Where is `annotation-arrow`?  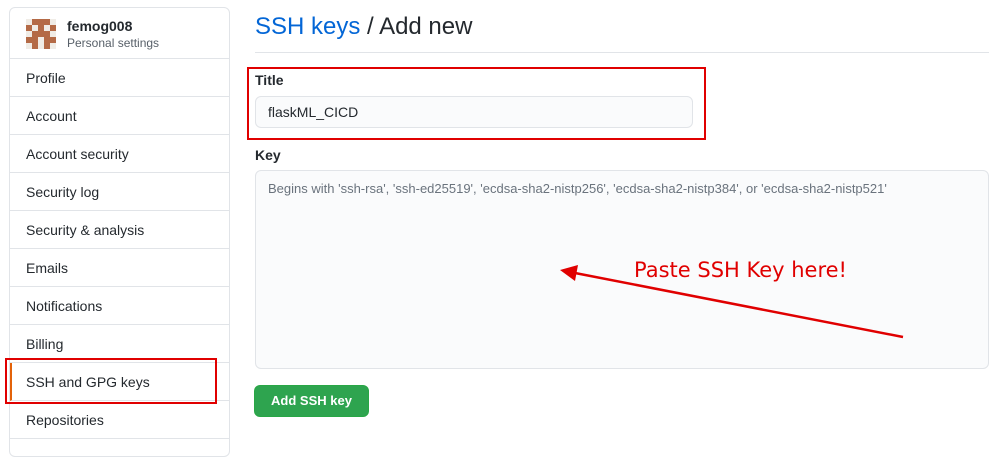
annotation-arrow is located at coordinates (732, 302).